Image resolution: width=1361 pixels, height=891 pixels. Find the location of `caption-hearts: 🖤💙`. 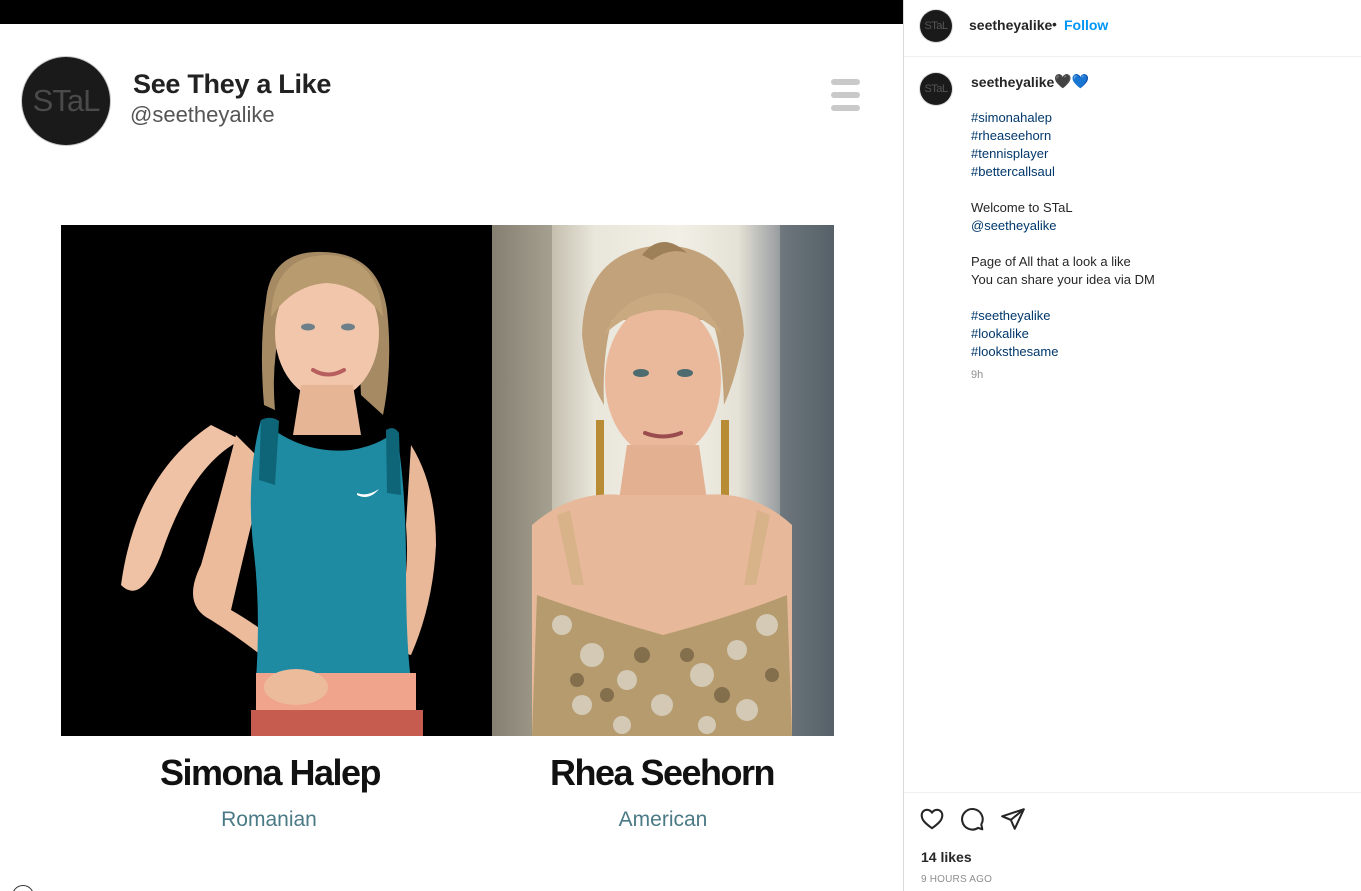

caption-hearts: 🖤💙 is located at coordinates (1071, 81).